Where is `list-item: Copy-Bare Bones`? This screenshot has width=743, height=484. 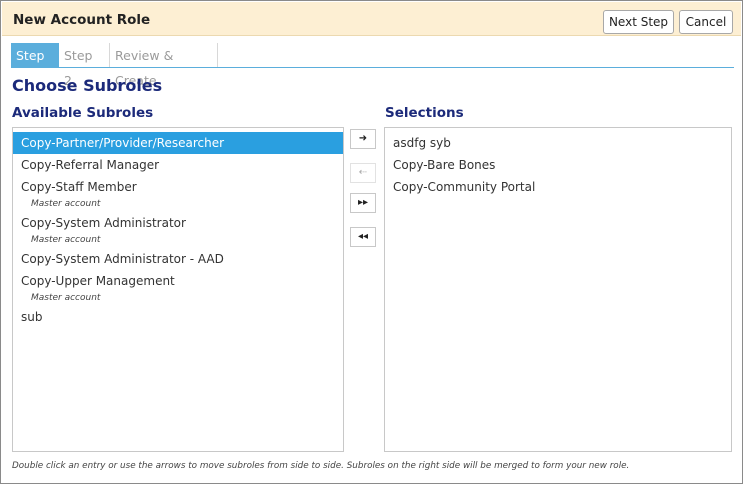 list-item: Copy-Bare Bones is located at coordinates (558, 165).